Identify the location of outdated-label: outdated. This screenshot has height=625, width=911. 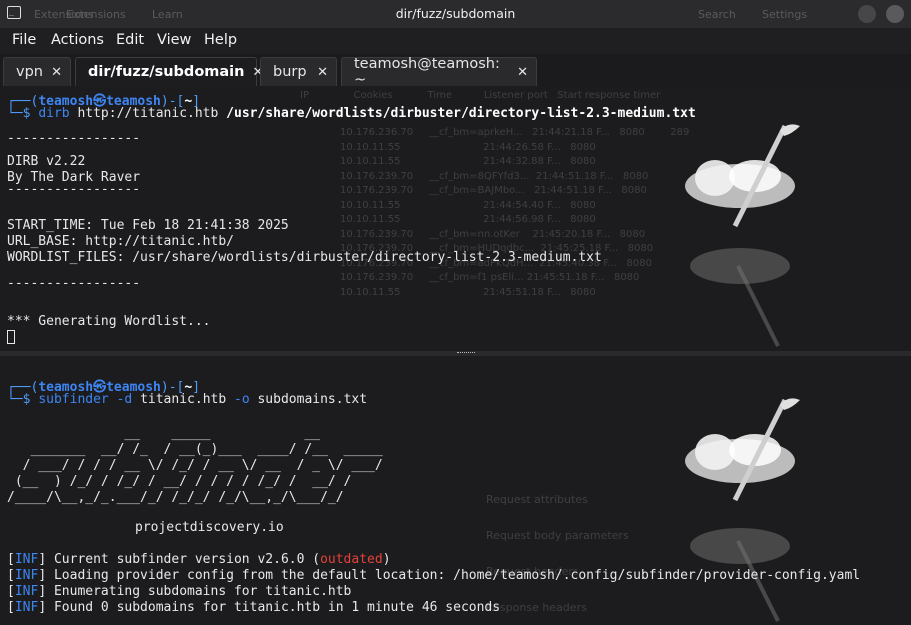
(351, 559).